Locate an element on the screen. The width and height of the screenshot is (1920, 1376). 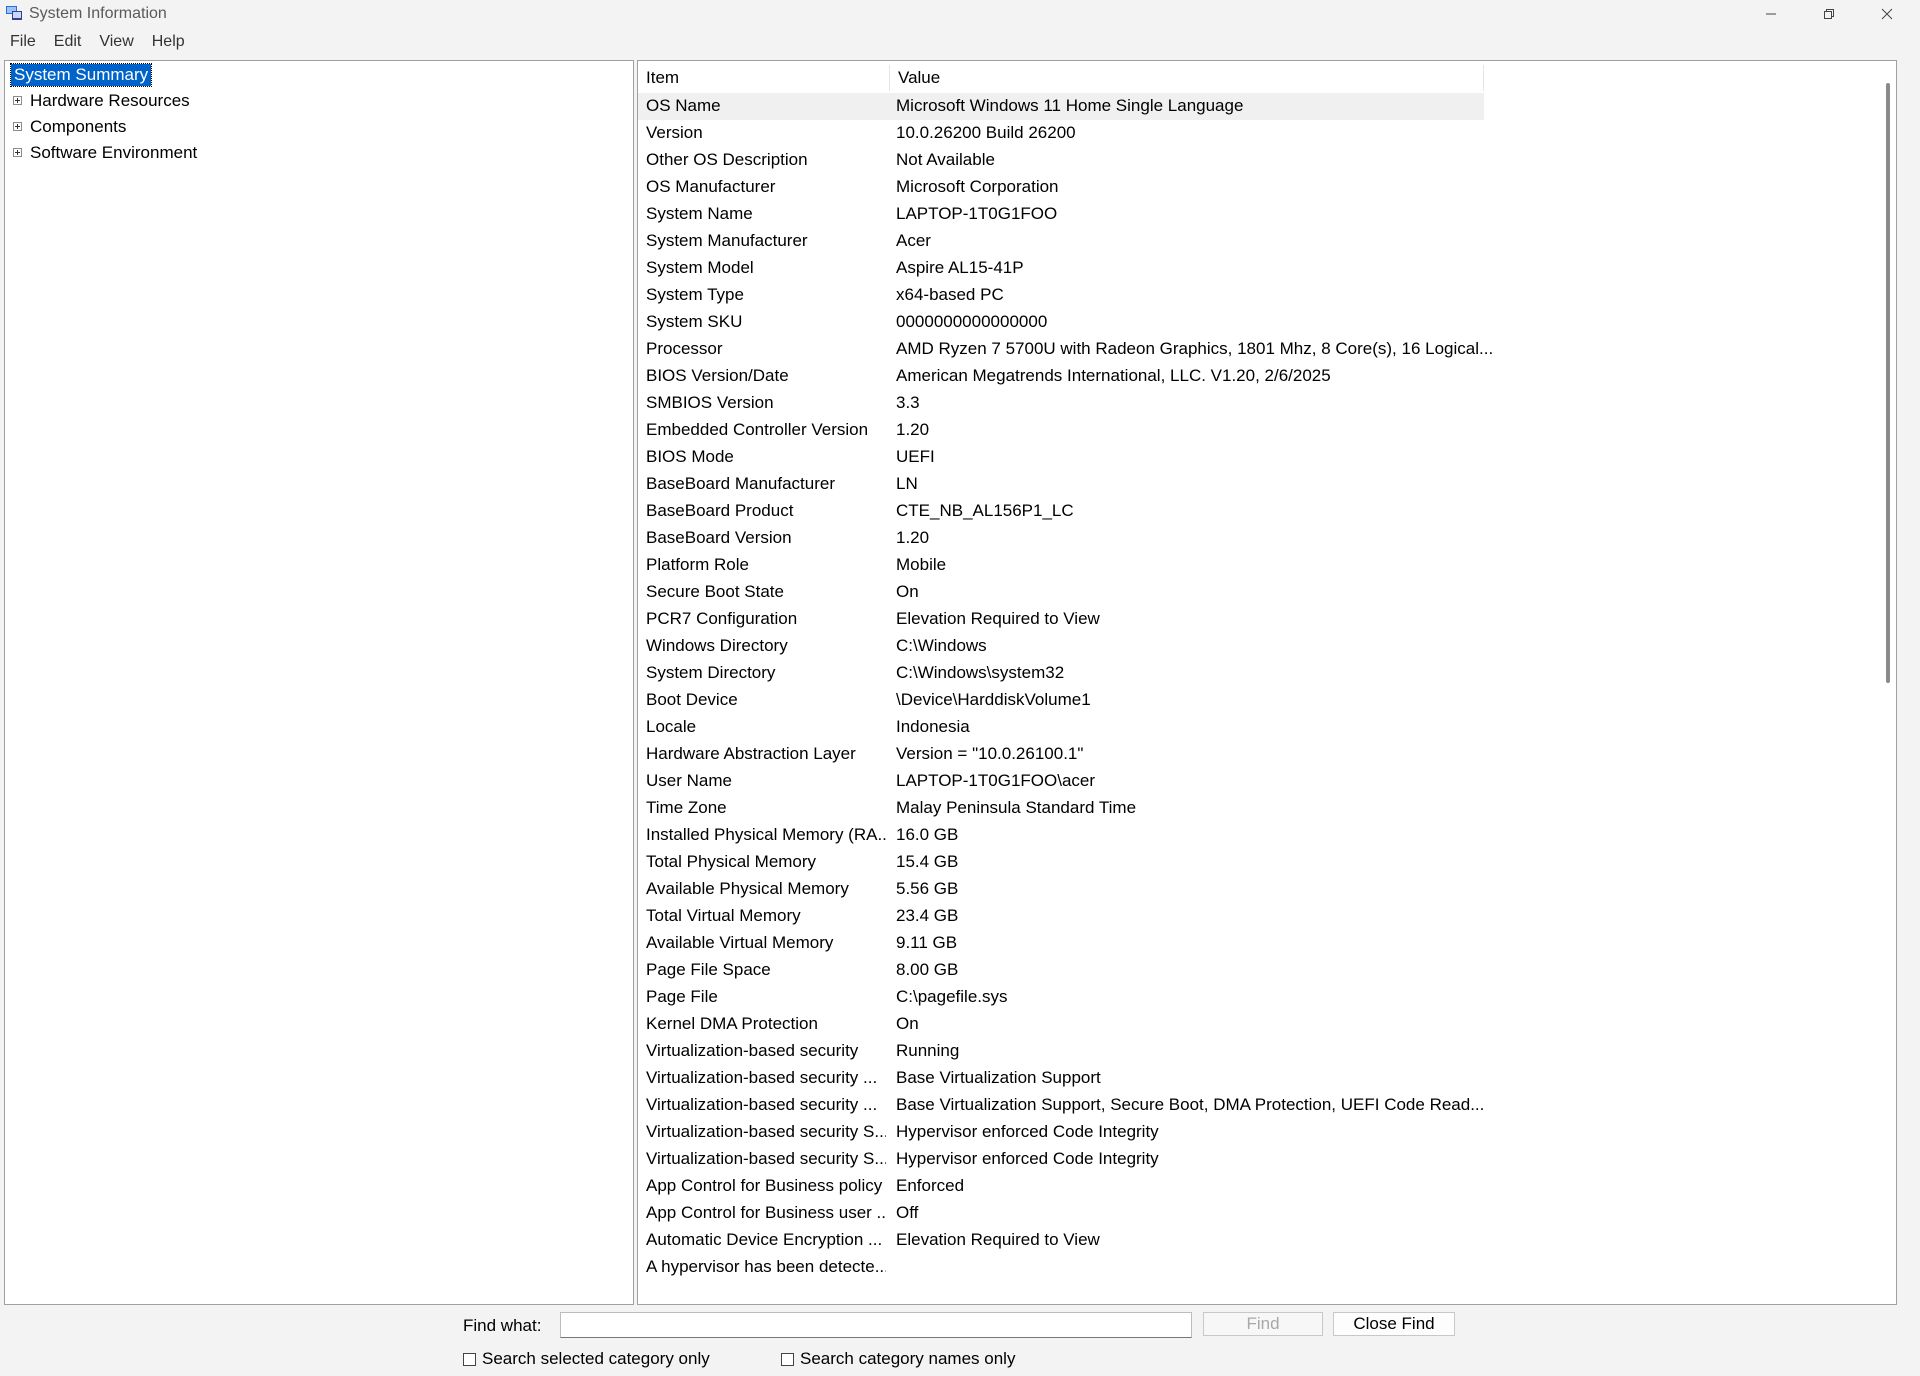
menu-help: Help is located at coordinates (168, 42).